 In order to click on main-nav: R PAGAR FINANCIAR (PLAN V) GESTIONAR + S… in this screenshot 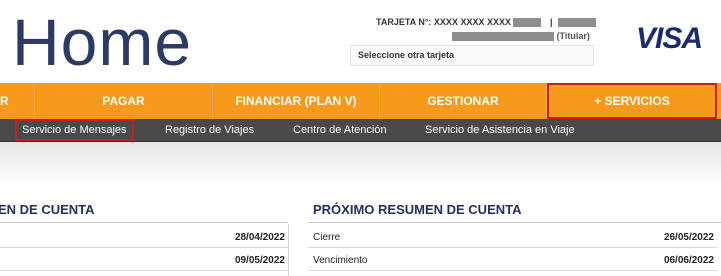, I will do `click(360, 101)`.